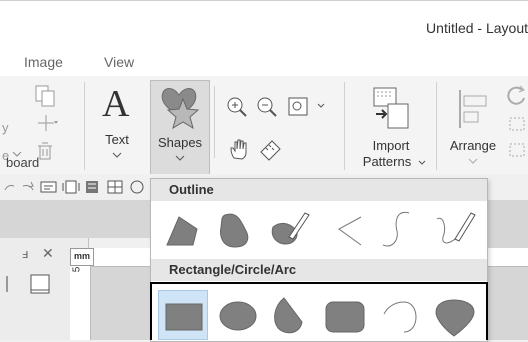 This screenshot has width=528, height=342. Describe the element at coordinates (319, 270) in the screenshot. I see `rectangle-circle-arc-header: Rectangle/Circle/Arc` at that location.